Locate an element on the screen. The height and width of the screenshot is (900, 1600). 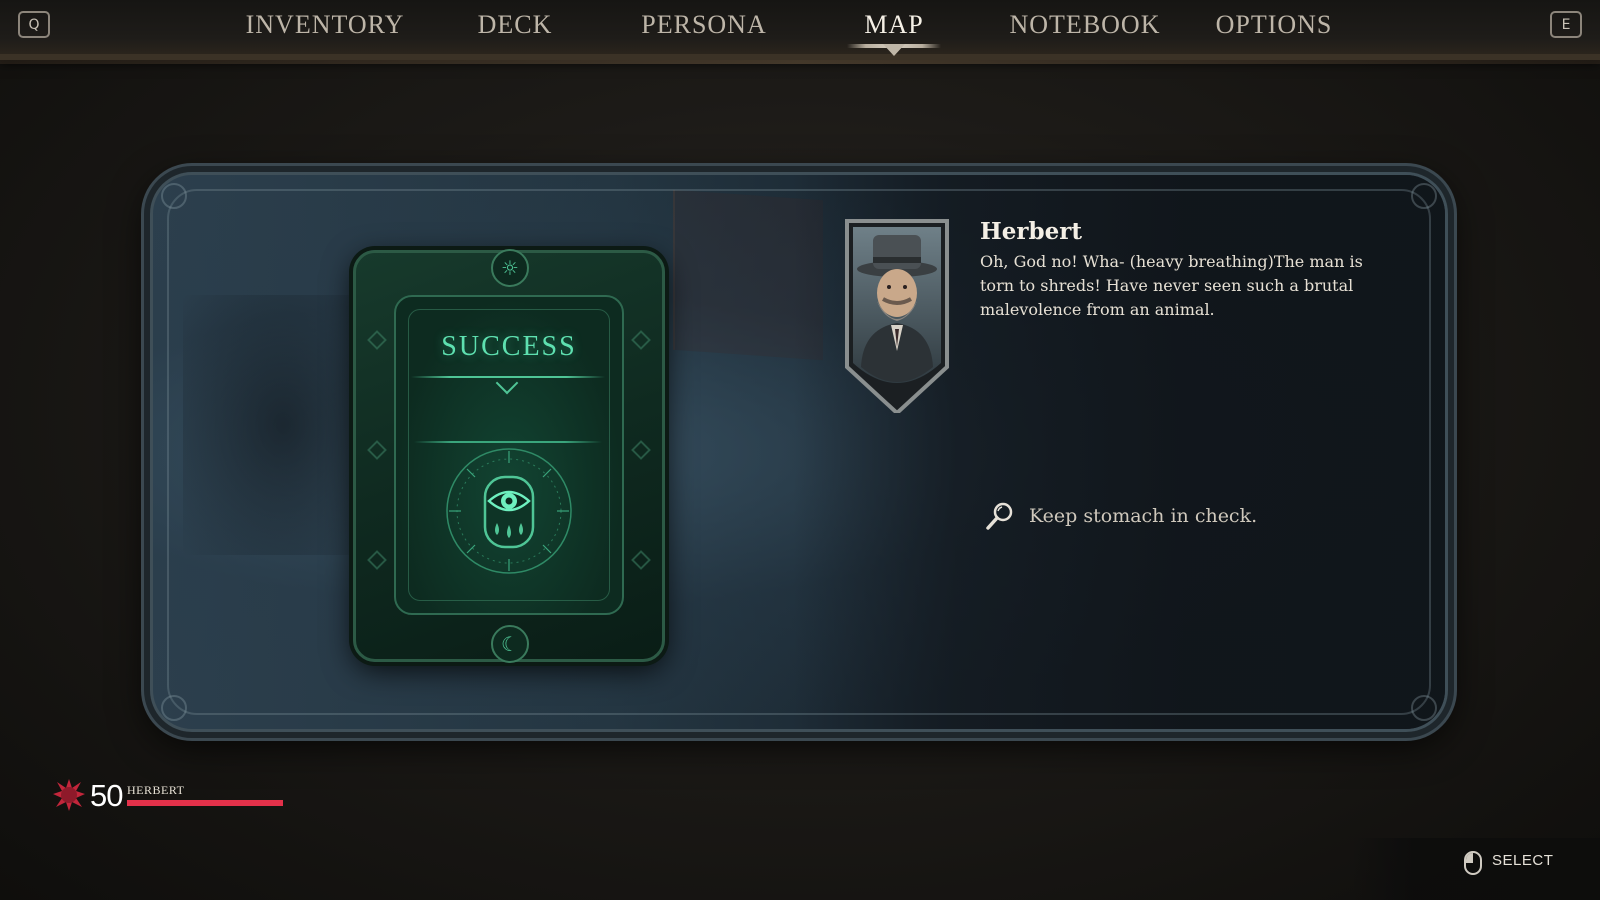
next-tab-key-hint: E is located at coordinates (1566, 24).